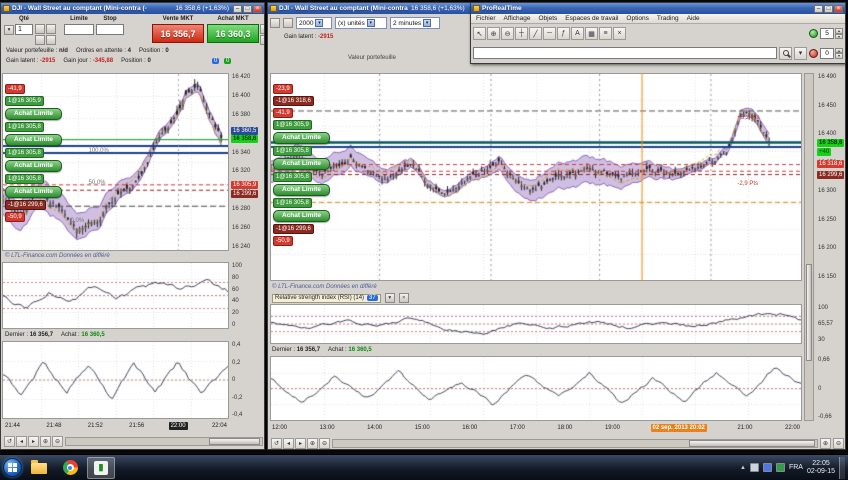 The image size is (848, 480). I want to click on menu-espaces-de-travail: Espaces de travail, so click(591, 18).